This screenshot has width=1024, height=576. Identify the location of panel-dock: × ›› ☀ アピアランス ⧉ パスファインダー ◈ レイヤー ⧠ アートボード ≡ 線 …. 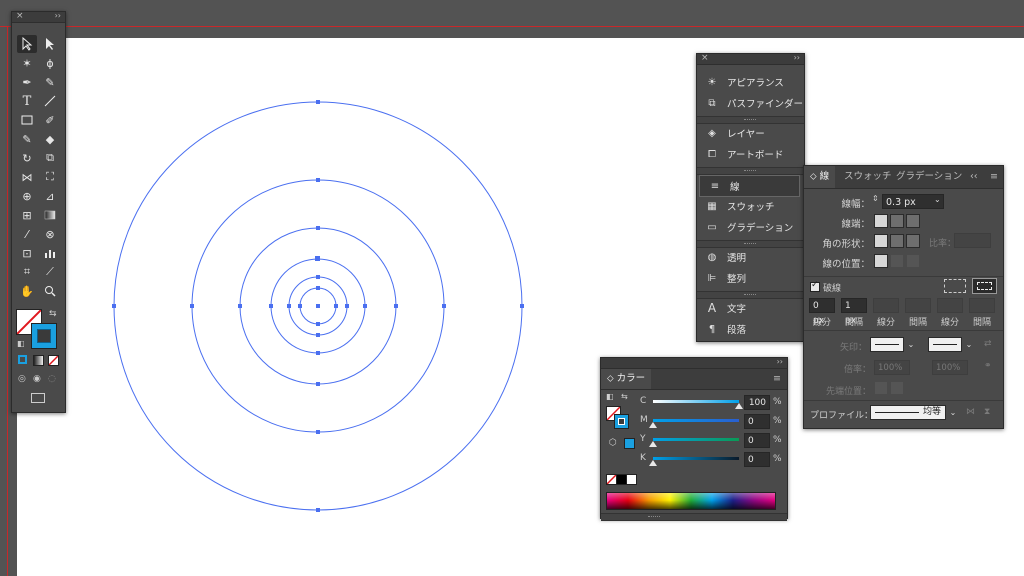
(750, 197).